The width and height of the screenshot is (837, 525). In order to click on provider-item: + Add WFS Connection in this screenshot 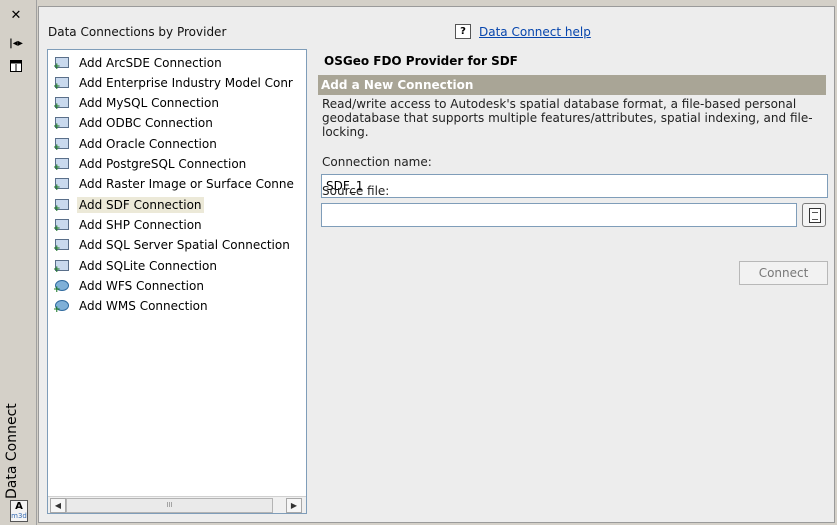, I will do `click(179, 285)`.